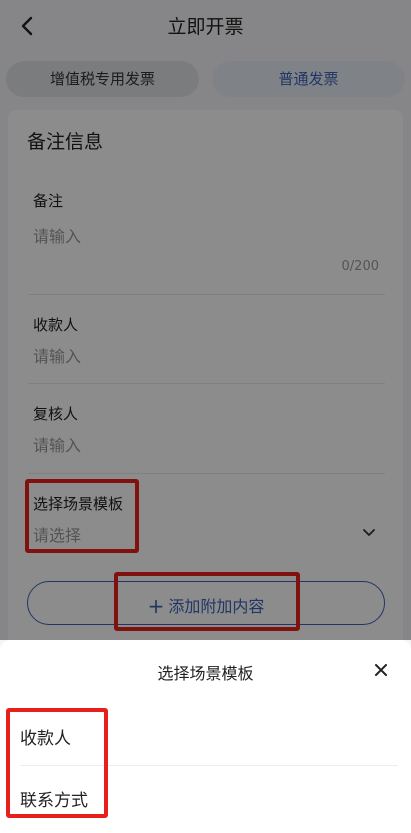 Image resolution: width=411 pixels, height=833 pixels. What do you see at coordinates (205, 673) in the screenshot?
I see `sheet-title: 选择场景模板` at bounding box center [205, 673].